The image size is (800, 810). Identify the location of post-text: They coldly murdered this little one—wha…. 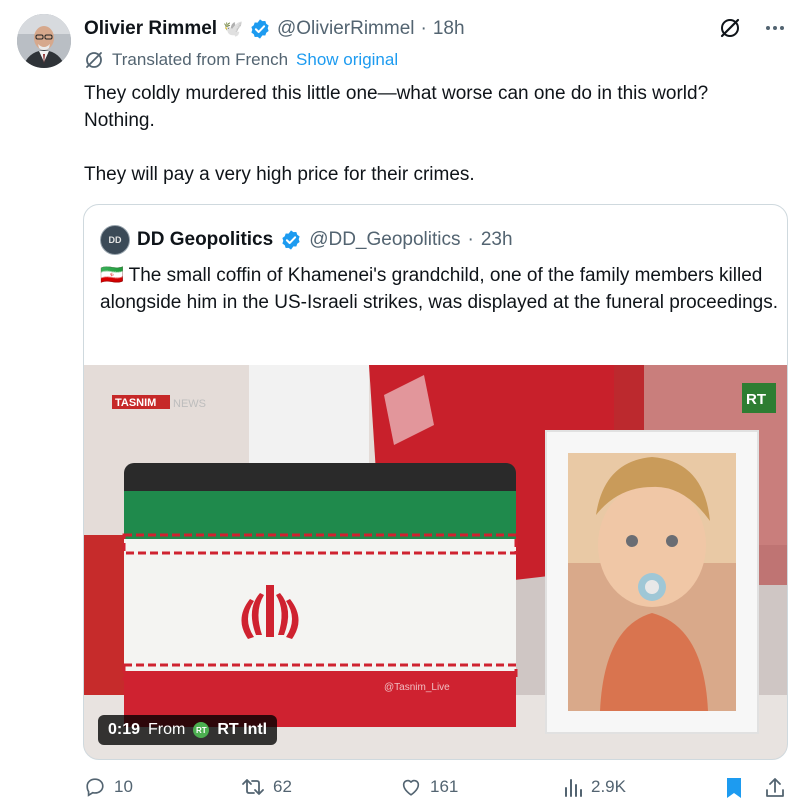
(434, 134).